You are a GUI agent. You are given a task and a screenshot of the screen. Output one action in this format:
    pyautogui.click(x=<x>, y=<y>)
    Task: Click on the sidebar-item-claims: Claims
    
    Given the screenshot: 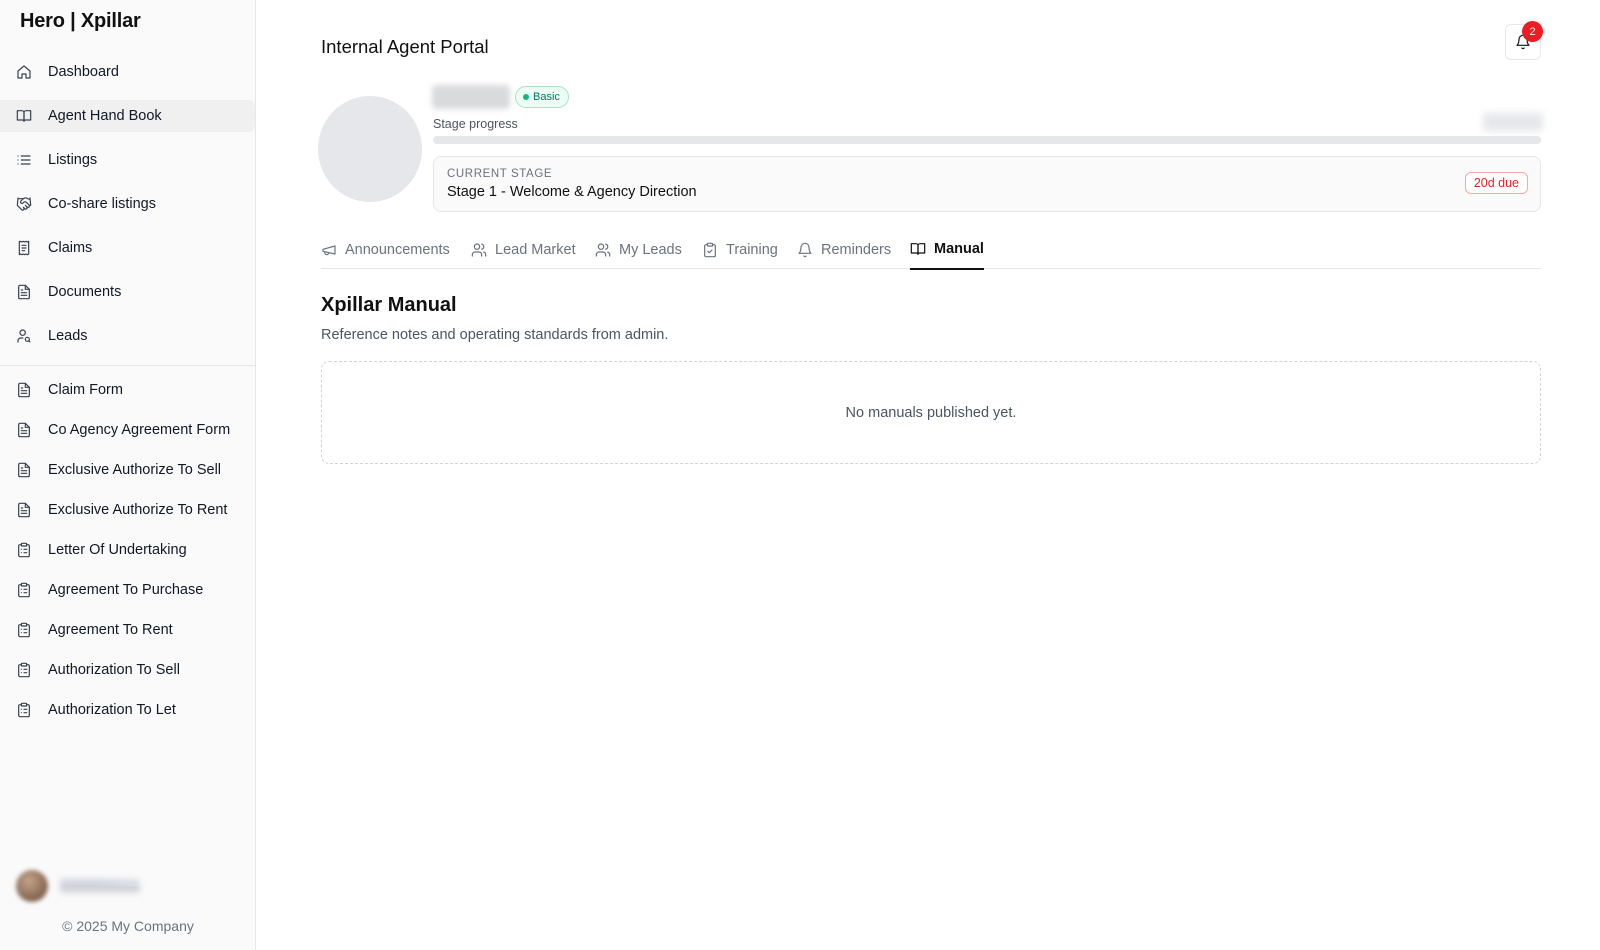 What is the action you would take?
    pyautogui.click(x=127, y=248)
    